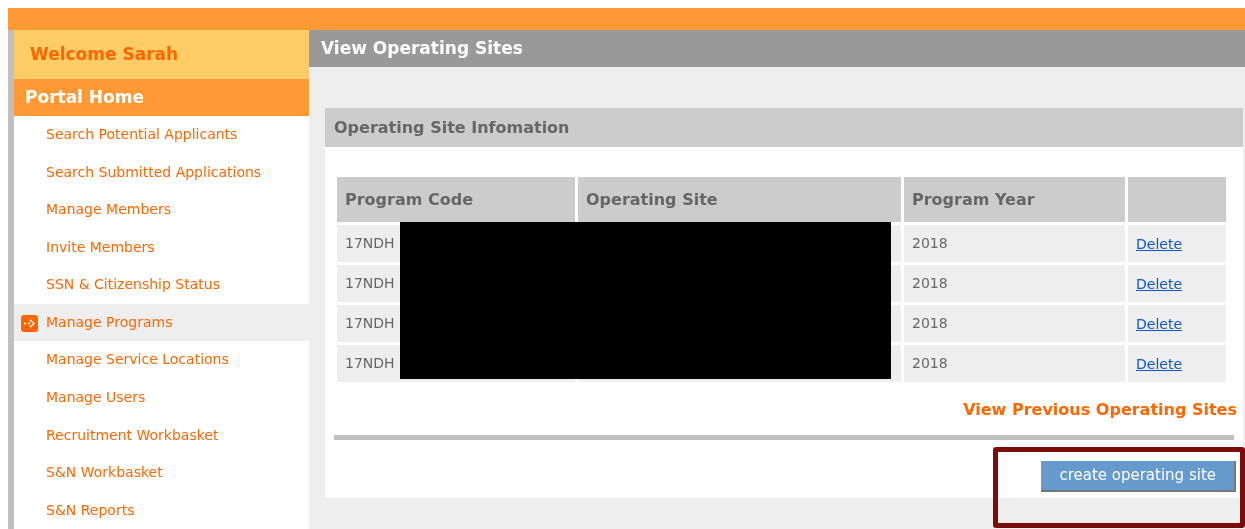 This screenshot has height=529, width=1245. What do you see at coordinates (1100, 410) in the screenshot?
I see `previous-sites-link: View Previous Operating Sites` at bounding box center [1100, 410].